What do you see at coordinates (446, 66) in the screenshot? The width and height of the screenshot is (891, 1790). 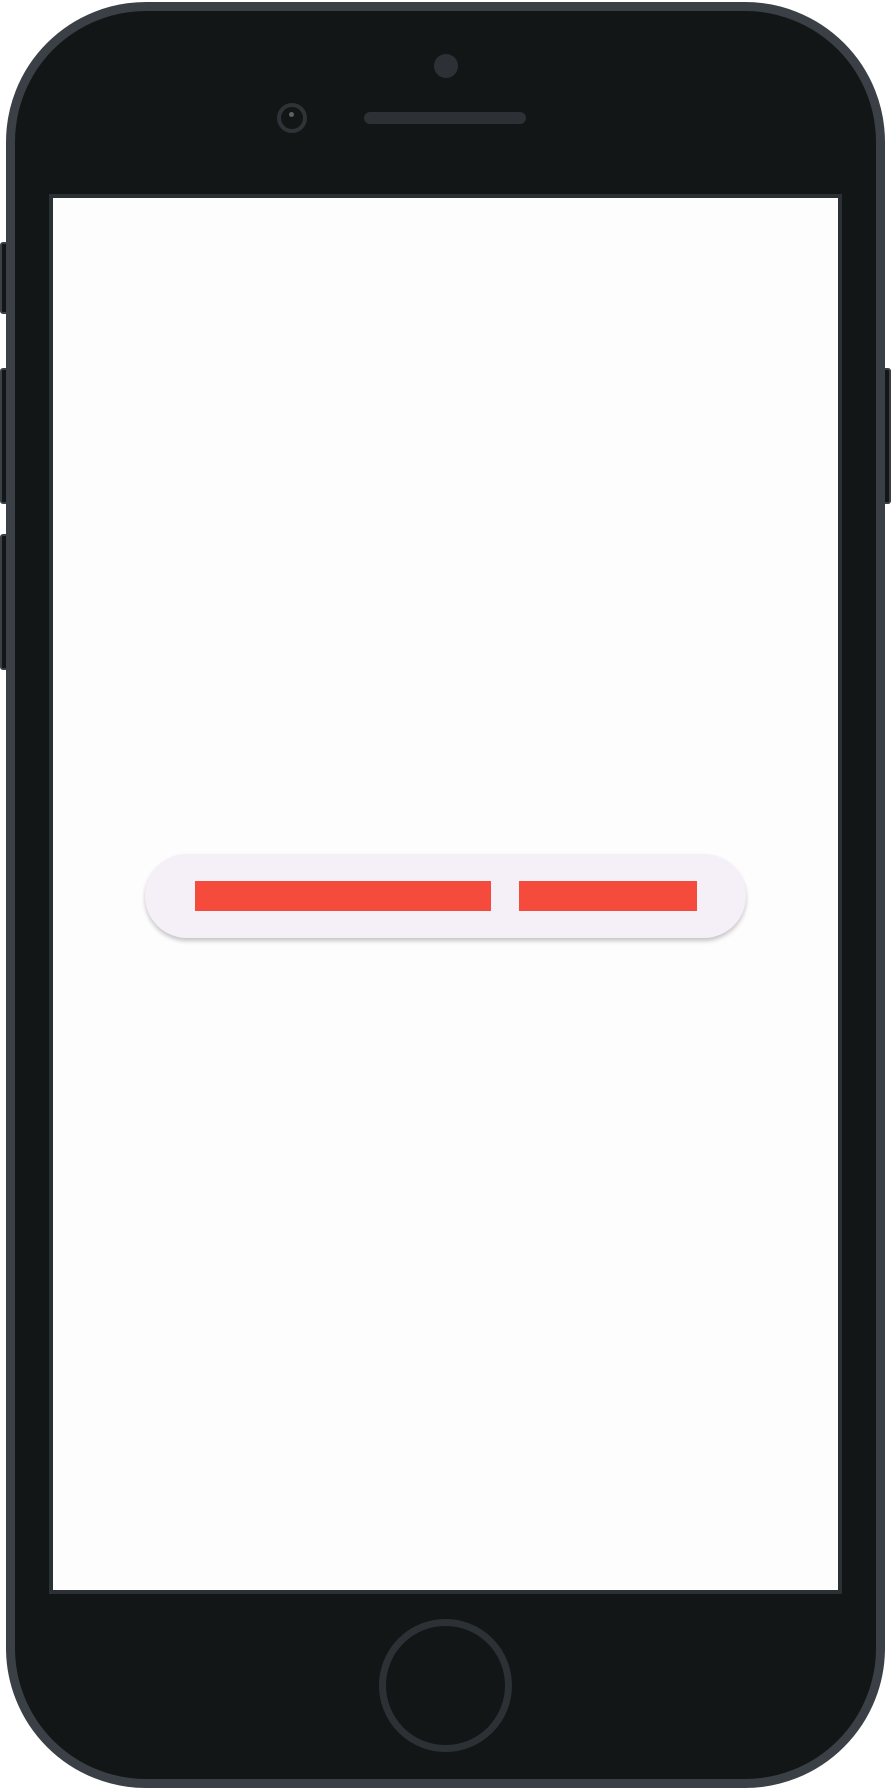 I see `front-camera-icon` at bounding box center [446, 66].